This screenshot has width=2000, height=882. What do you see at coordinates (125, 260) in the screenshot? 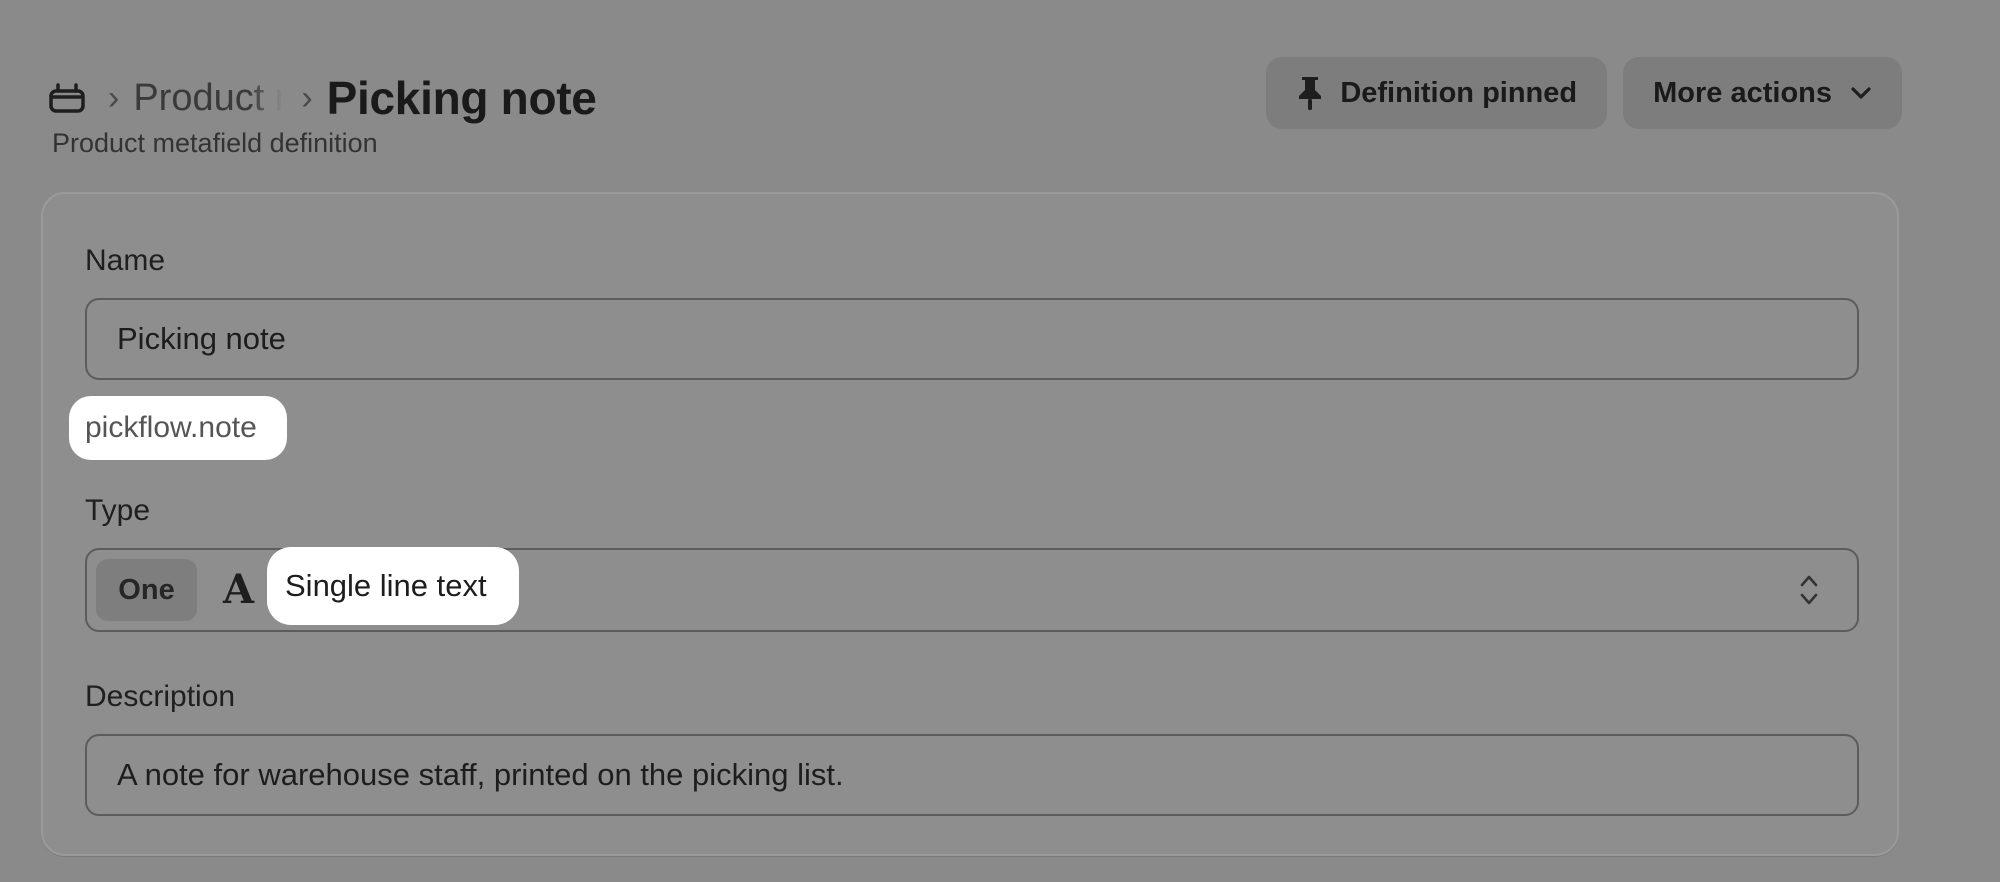
I see `name-label: Name` at bounding box center [125, 260].